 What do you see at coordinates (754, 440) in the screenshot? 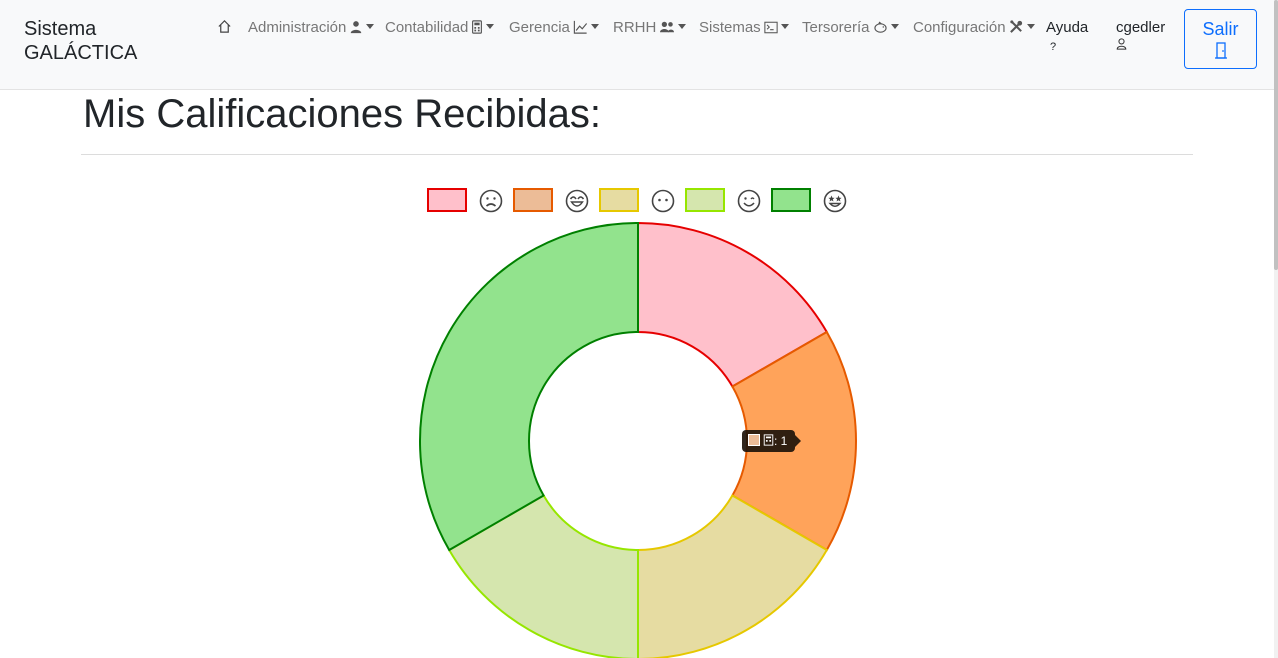
I see `tooltip-swatch` at bounding box center [754, 440].